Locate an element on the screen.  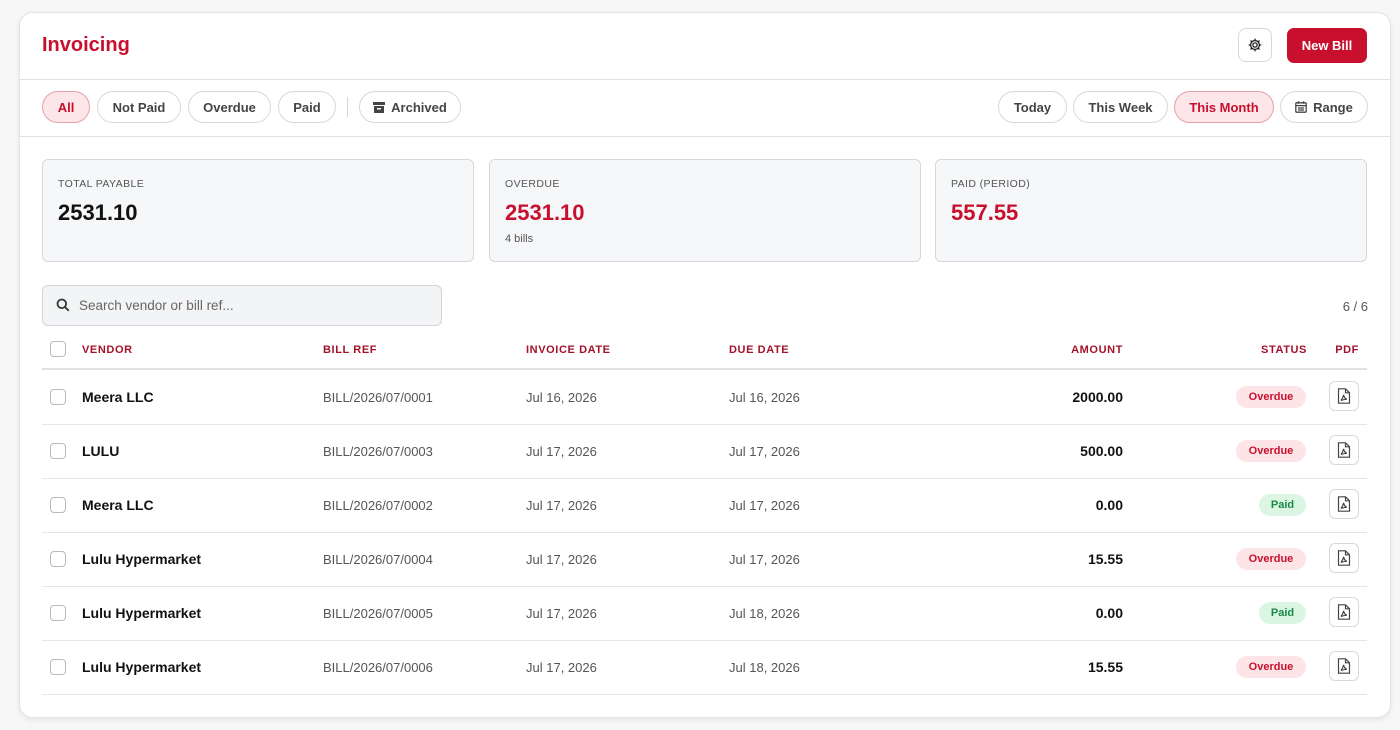
stat-label: PAID (PERIOD) is located at coordinates (991, 184).